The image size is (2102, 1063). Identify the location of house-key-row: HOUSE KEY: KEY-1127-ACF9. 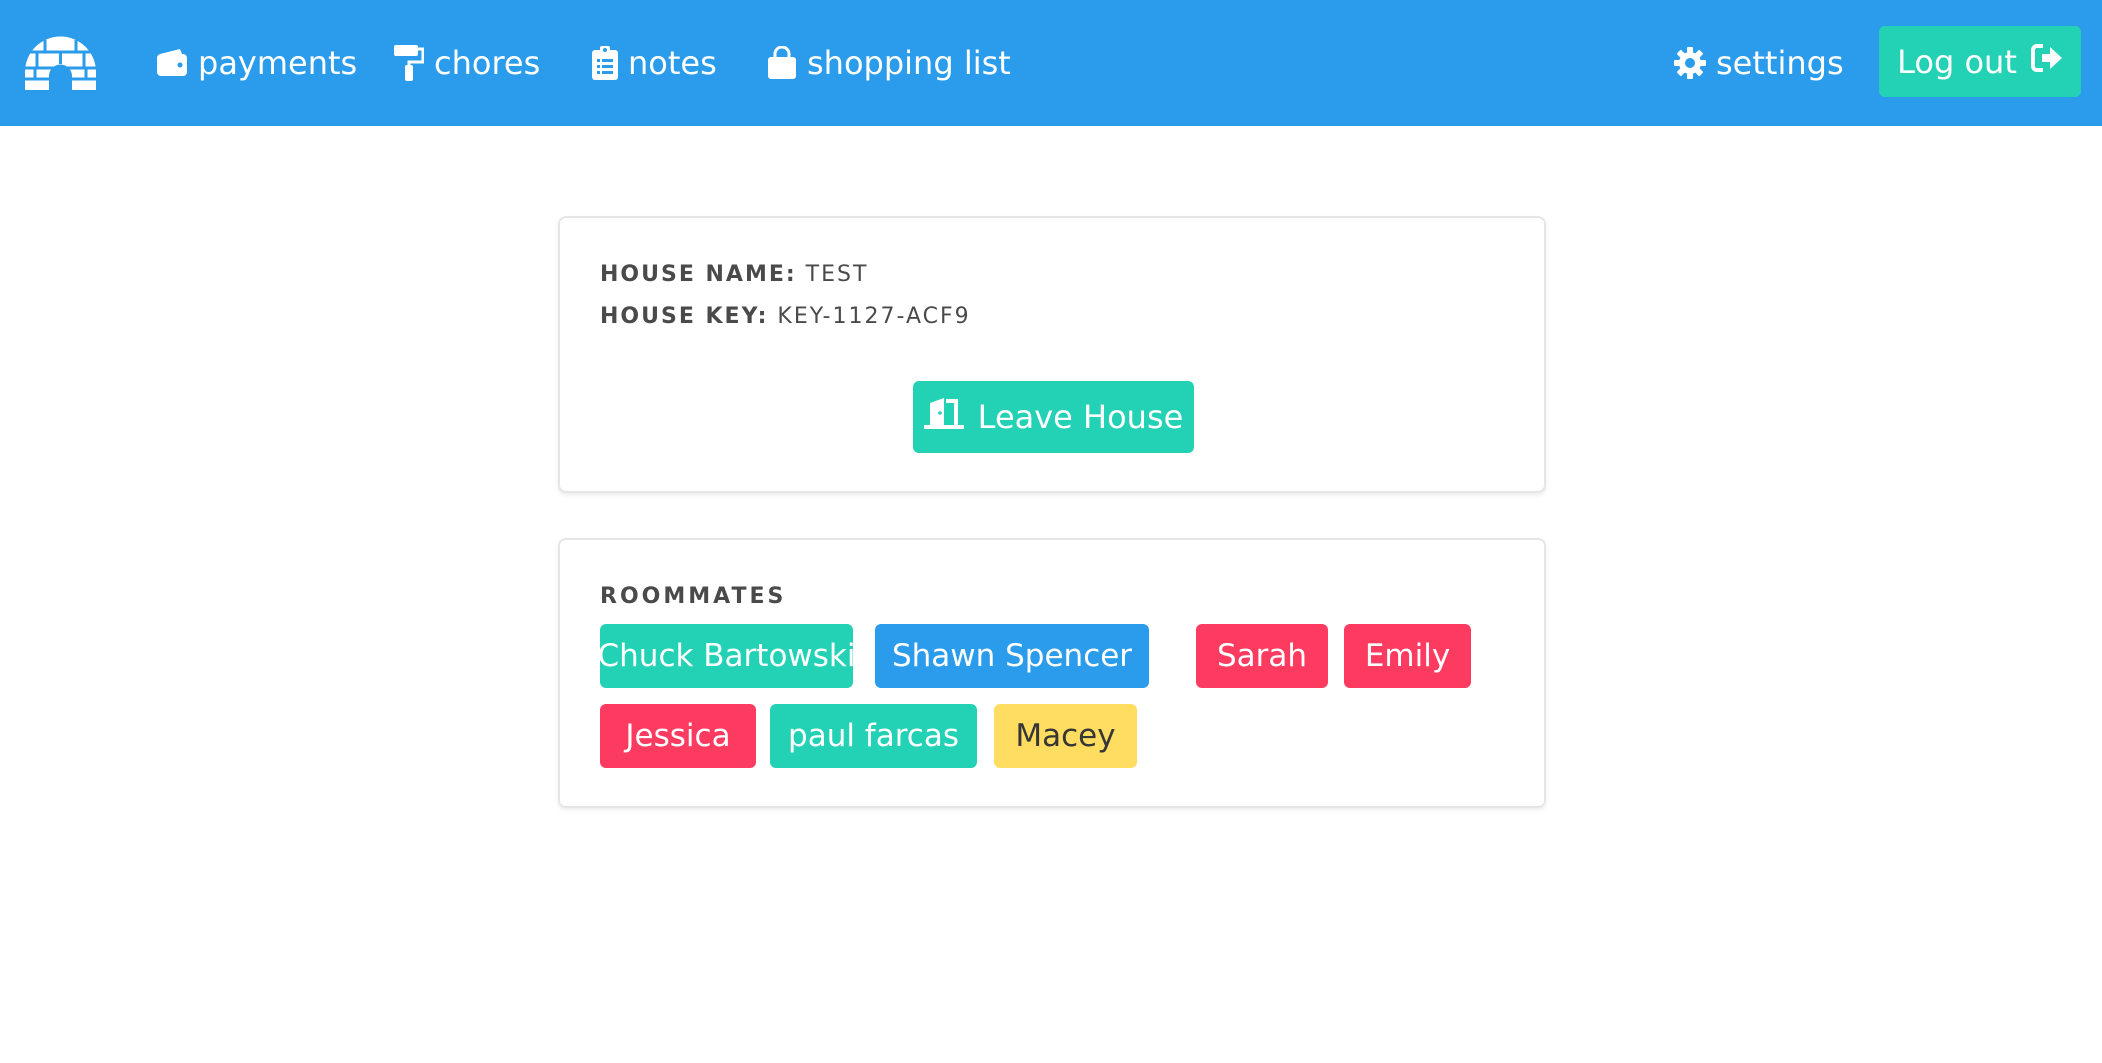
(785, 316).